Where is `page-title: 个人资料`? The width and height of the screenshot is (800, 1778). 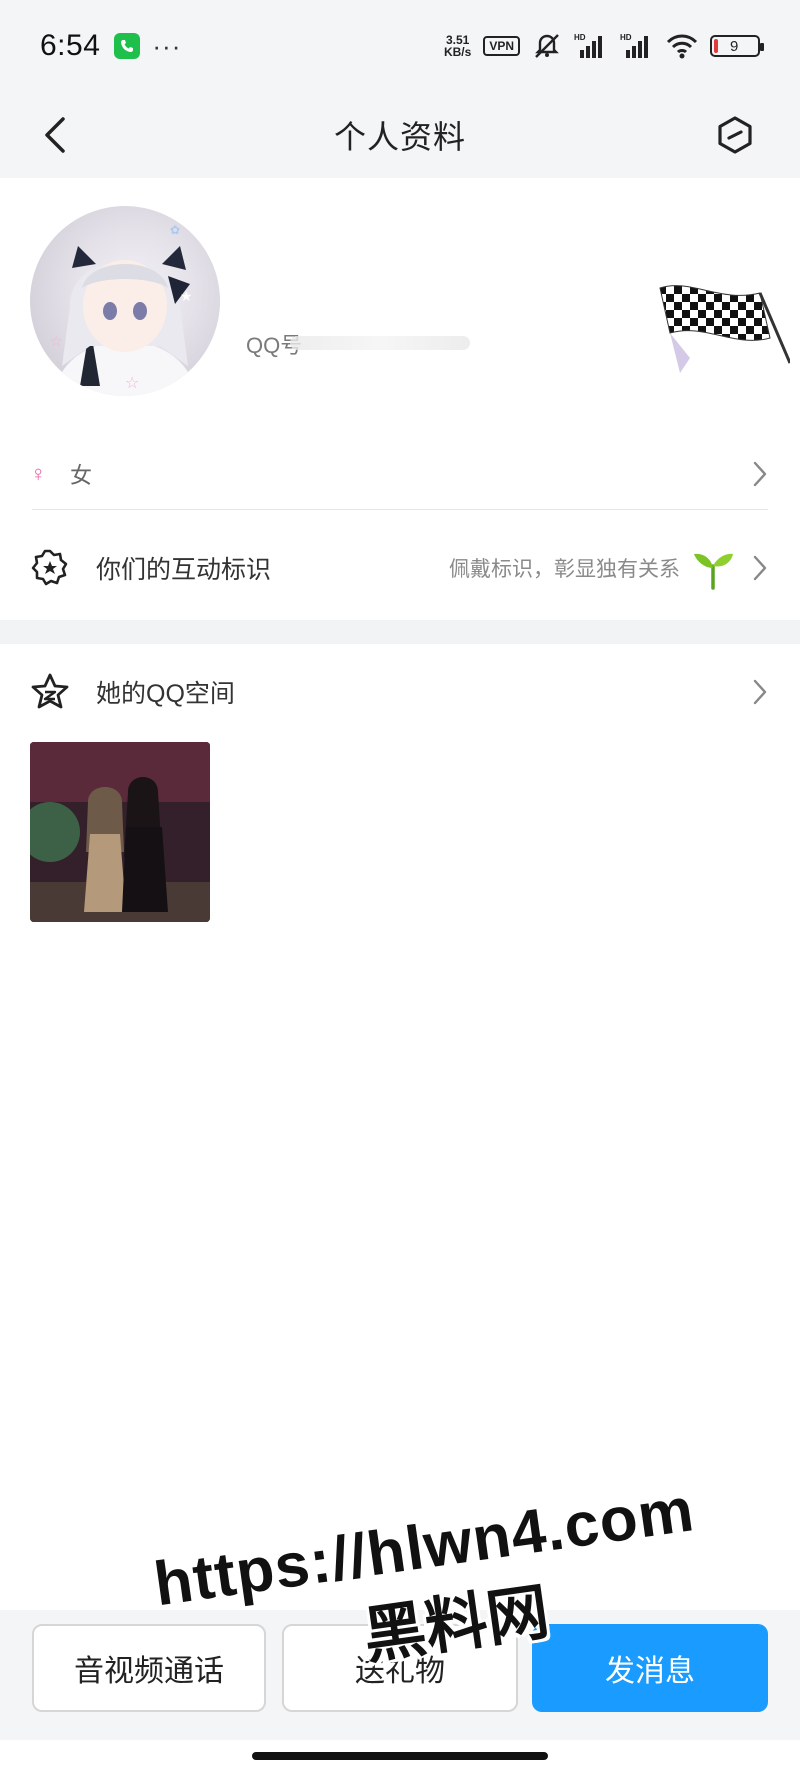 page-title: 个人资料 is located at coordinates (399, 137).